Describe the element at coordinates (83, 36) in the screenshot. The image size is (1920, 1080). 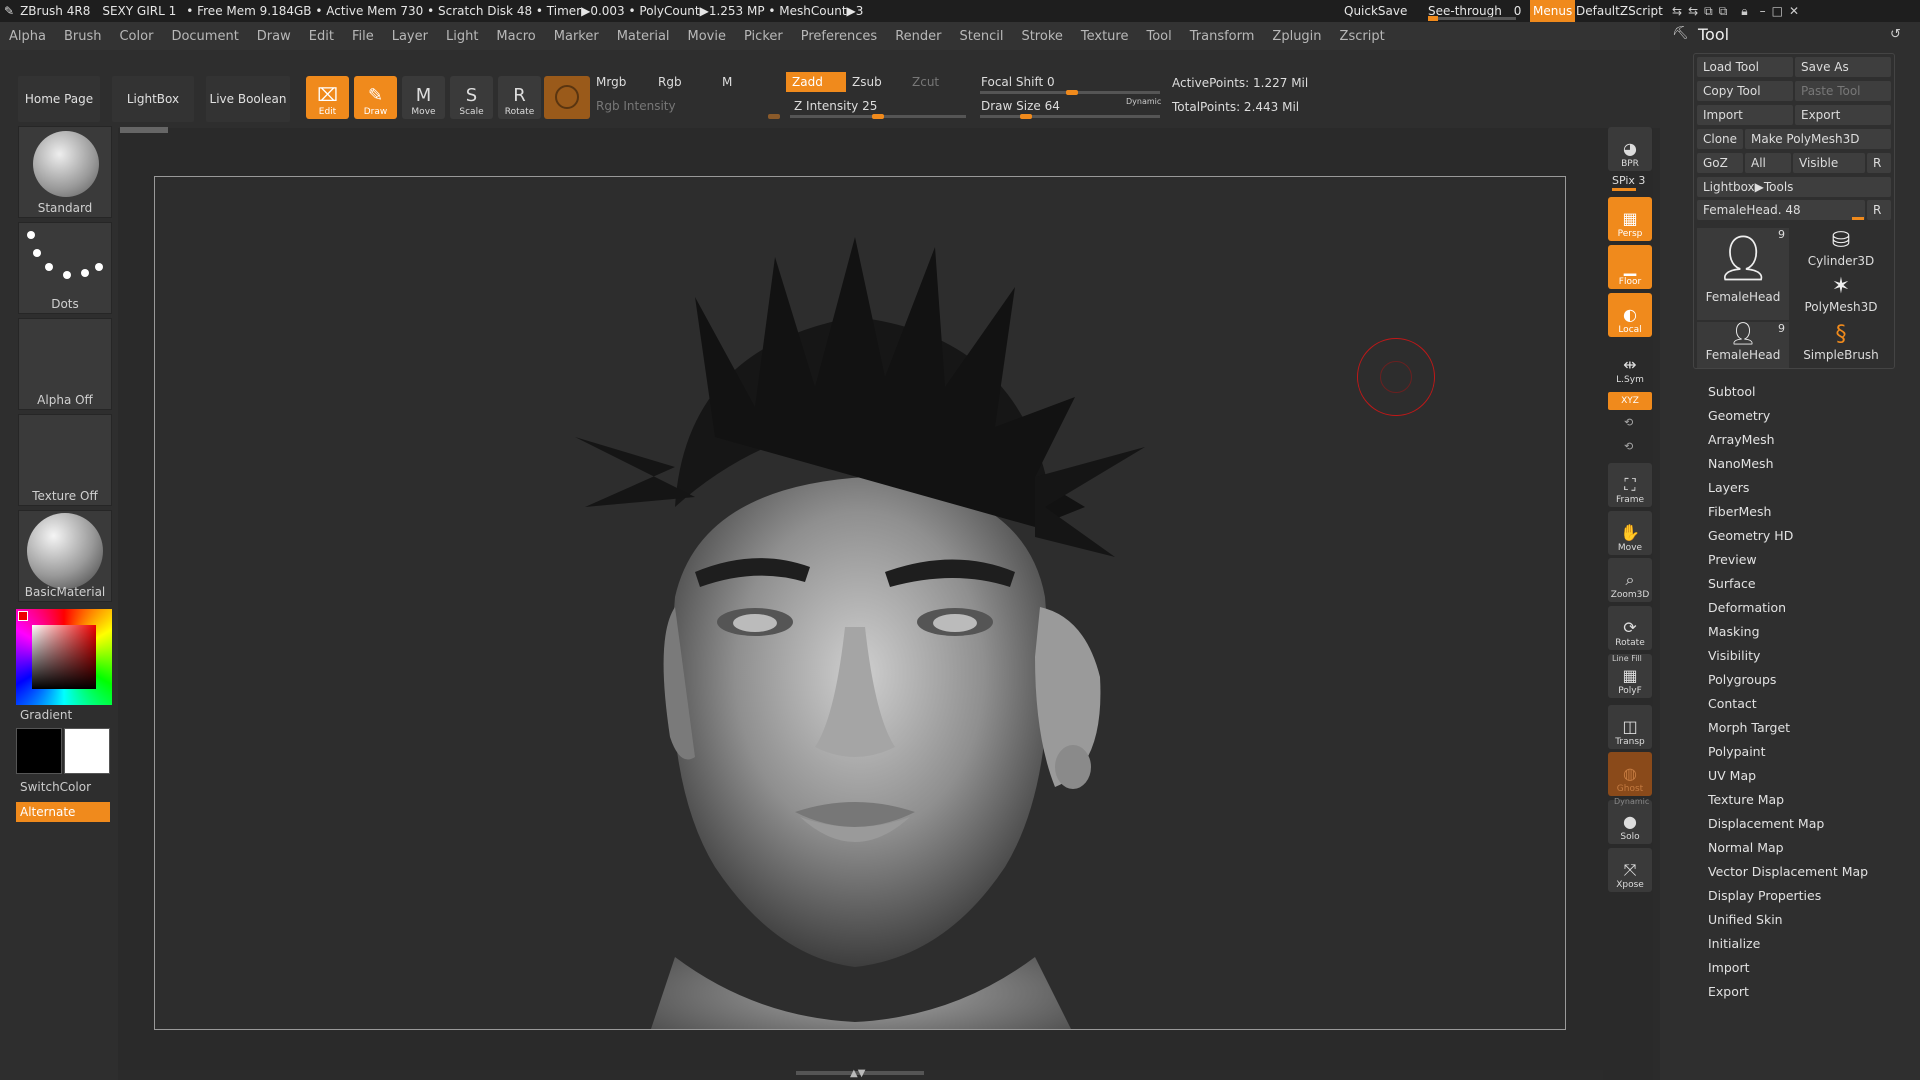
I see `menu-brush: Brush` at that location.